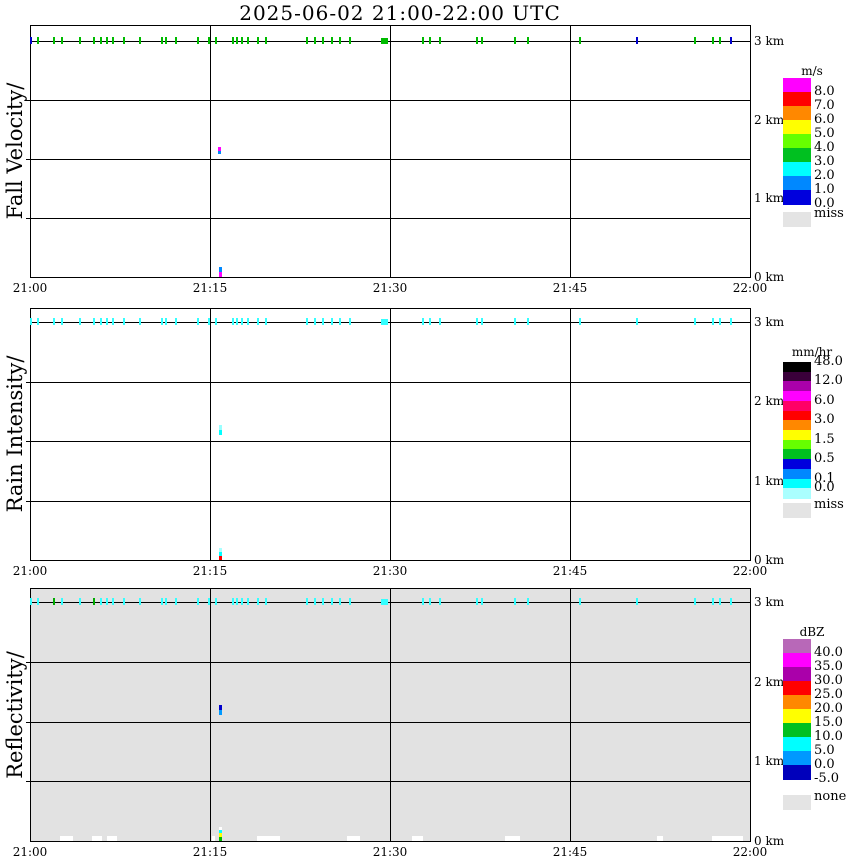  Describe the element at coordinates (210, 852) in the screenshot. I see `reflectivity-x-tick-label: 21:15` at that location.